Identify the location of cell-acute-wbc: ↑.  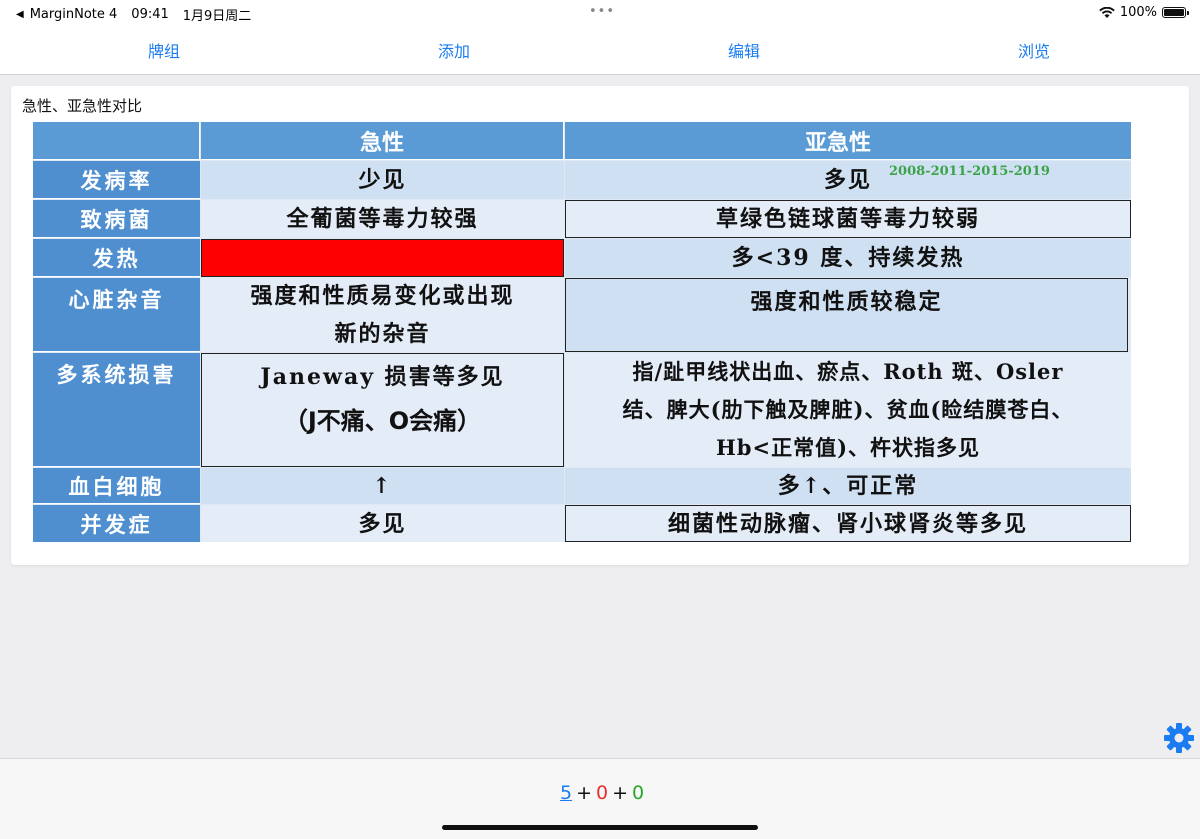
(382, 486).